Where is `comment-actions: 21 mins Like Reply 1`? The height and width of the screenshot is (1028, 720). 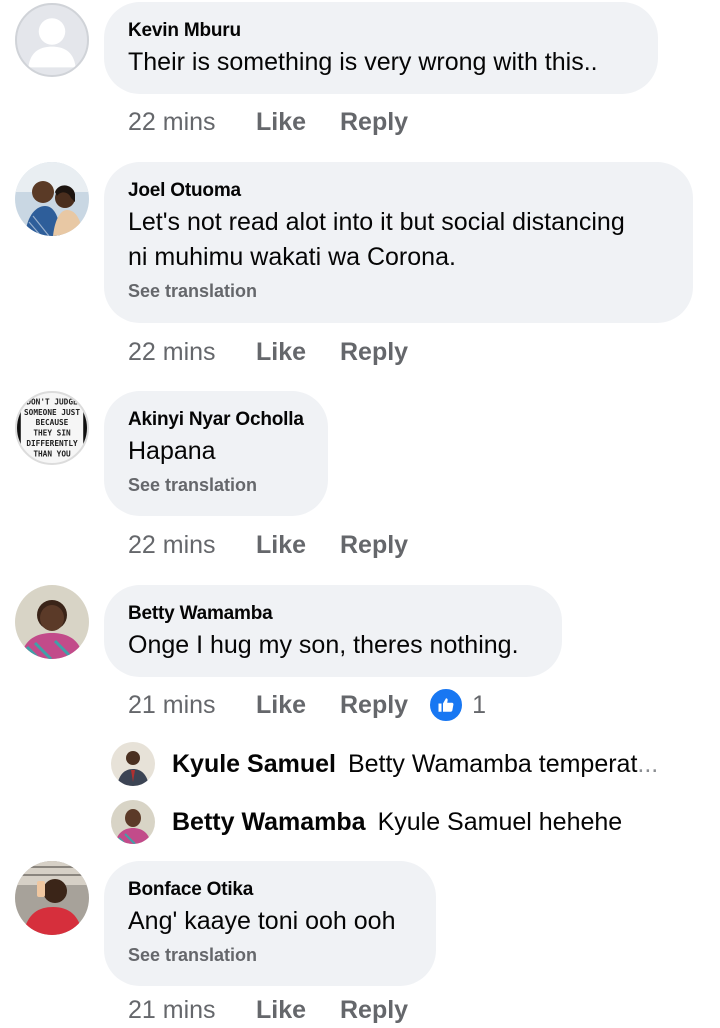
comment-actions: 21 mins Like Reply 1 is located at coordinates (307, 705).